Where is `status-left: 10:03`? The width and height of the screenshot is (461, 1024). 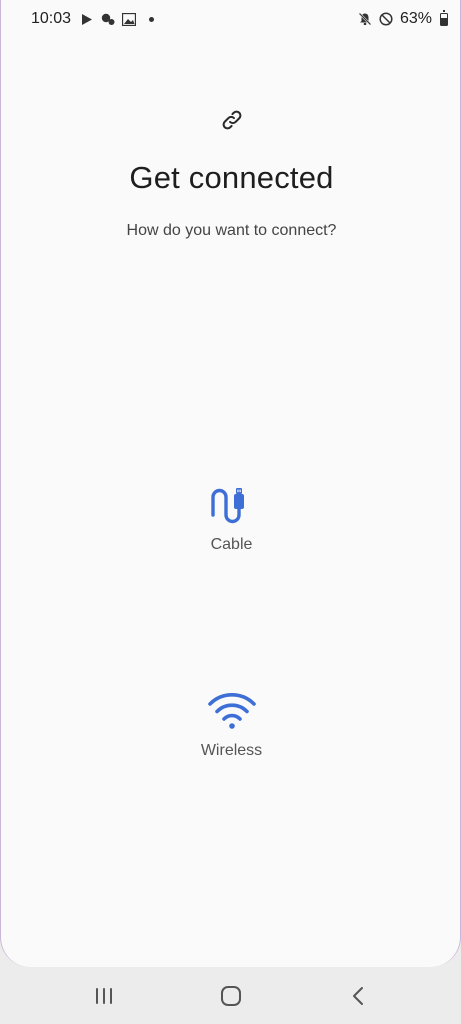
status-left: 10:03 is located at coordinates (93, 19).